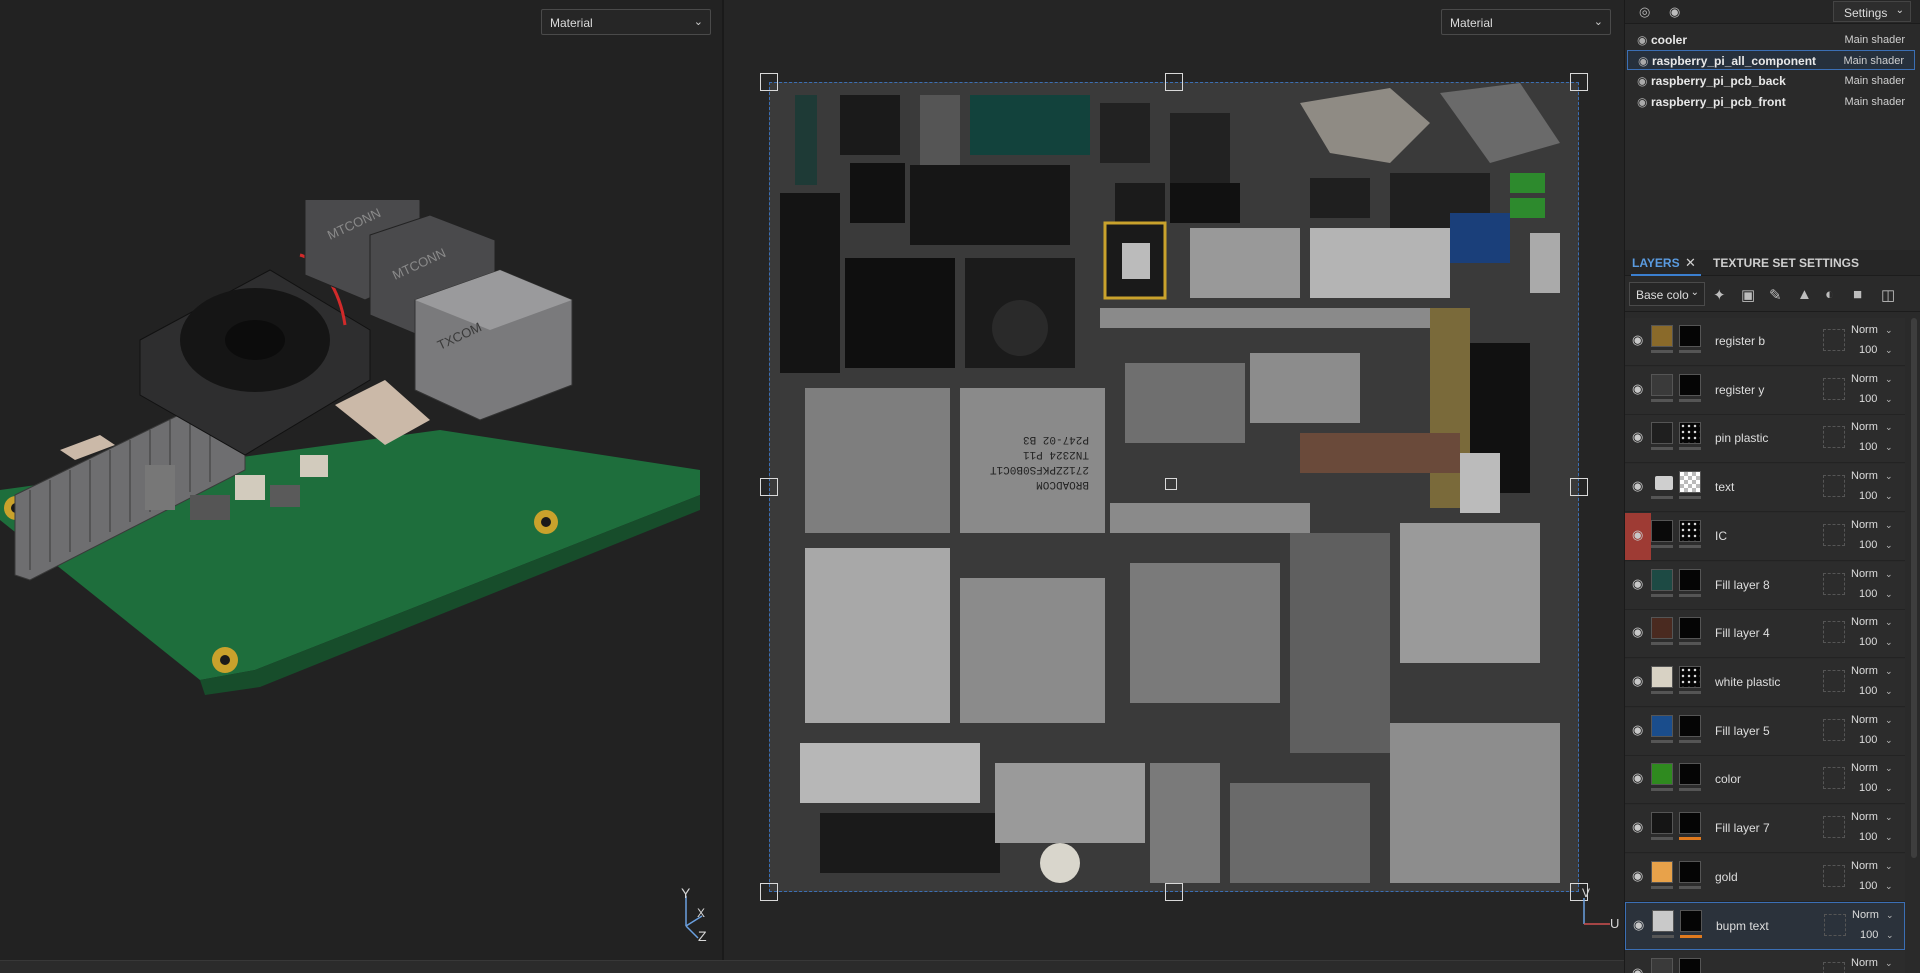  Describe the element at coordinates (1765, 829) in the screenshot. I see `layer-row: ◉ Fill layer 7 Norm ⌄ 100 ⌄` at that location.